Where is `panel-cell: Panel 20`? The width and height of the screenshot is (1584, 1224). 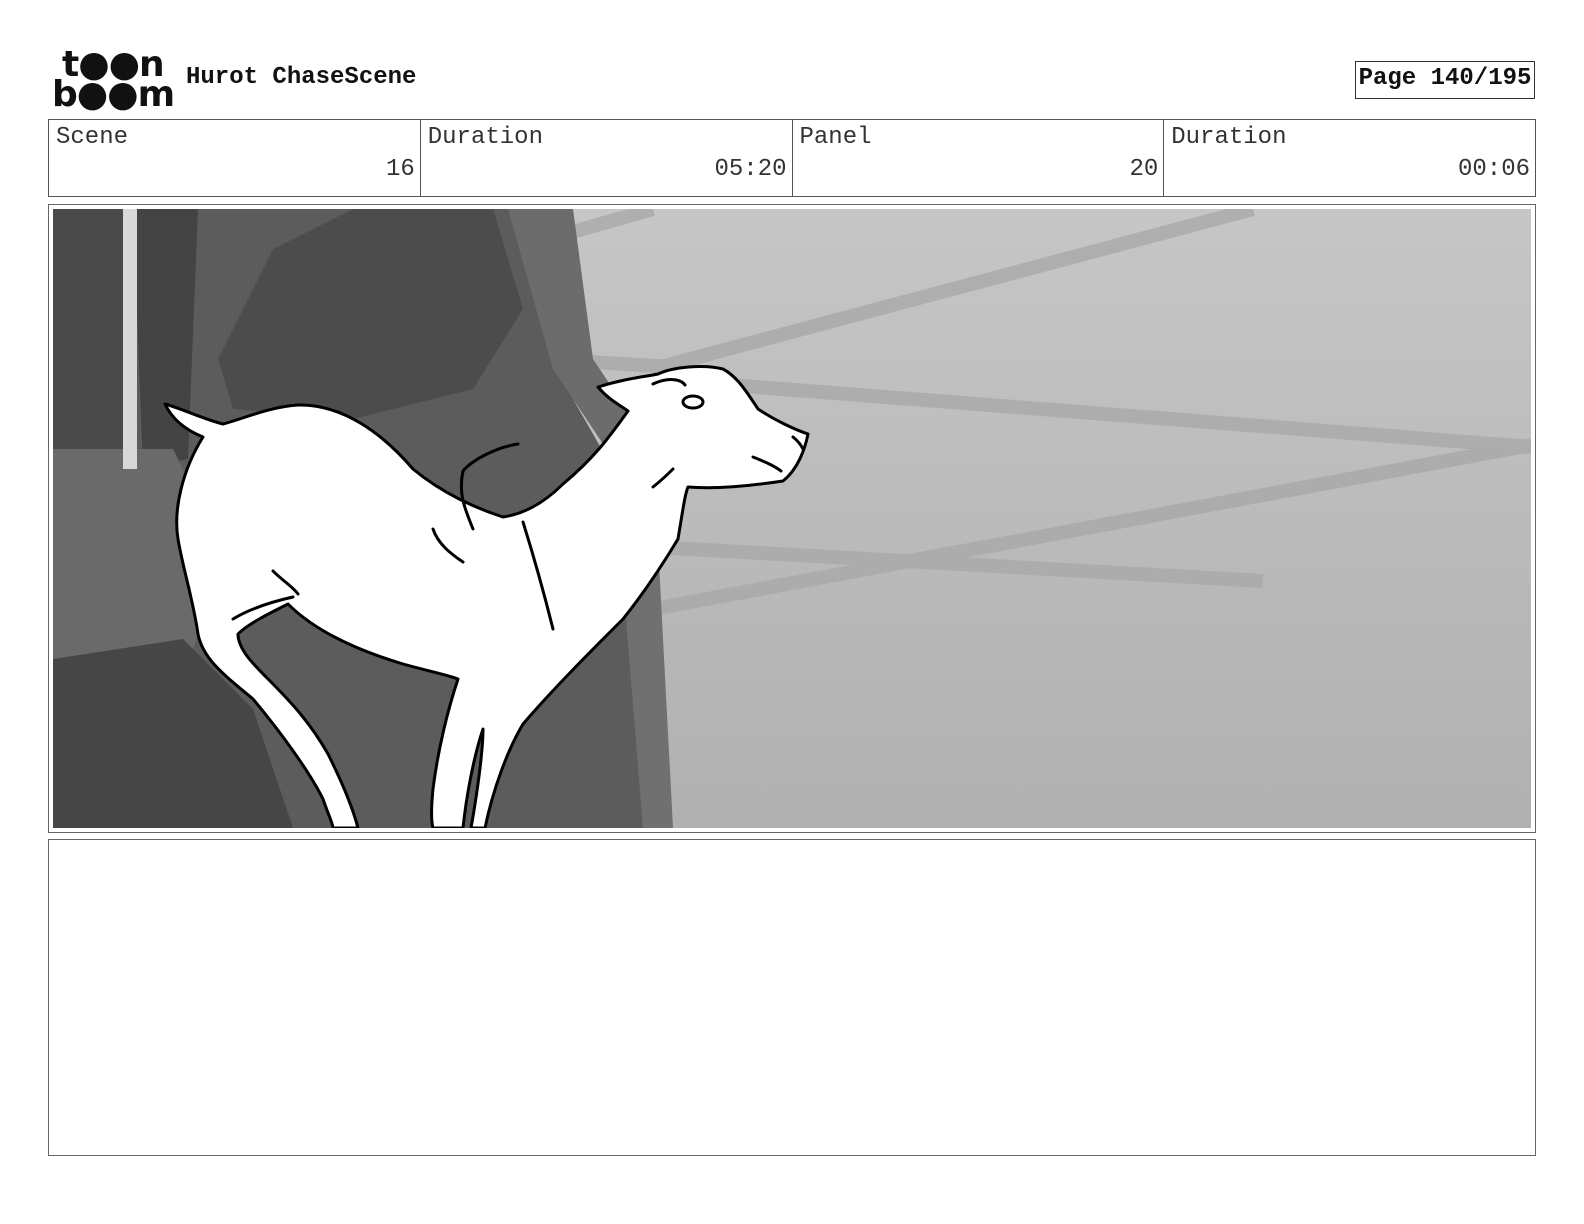 panel-cell: Panel 20 is located at coordinates (979, 158).